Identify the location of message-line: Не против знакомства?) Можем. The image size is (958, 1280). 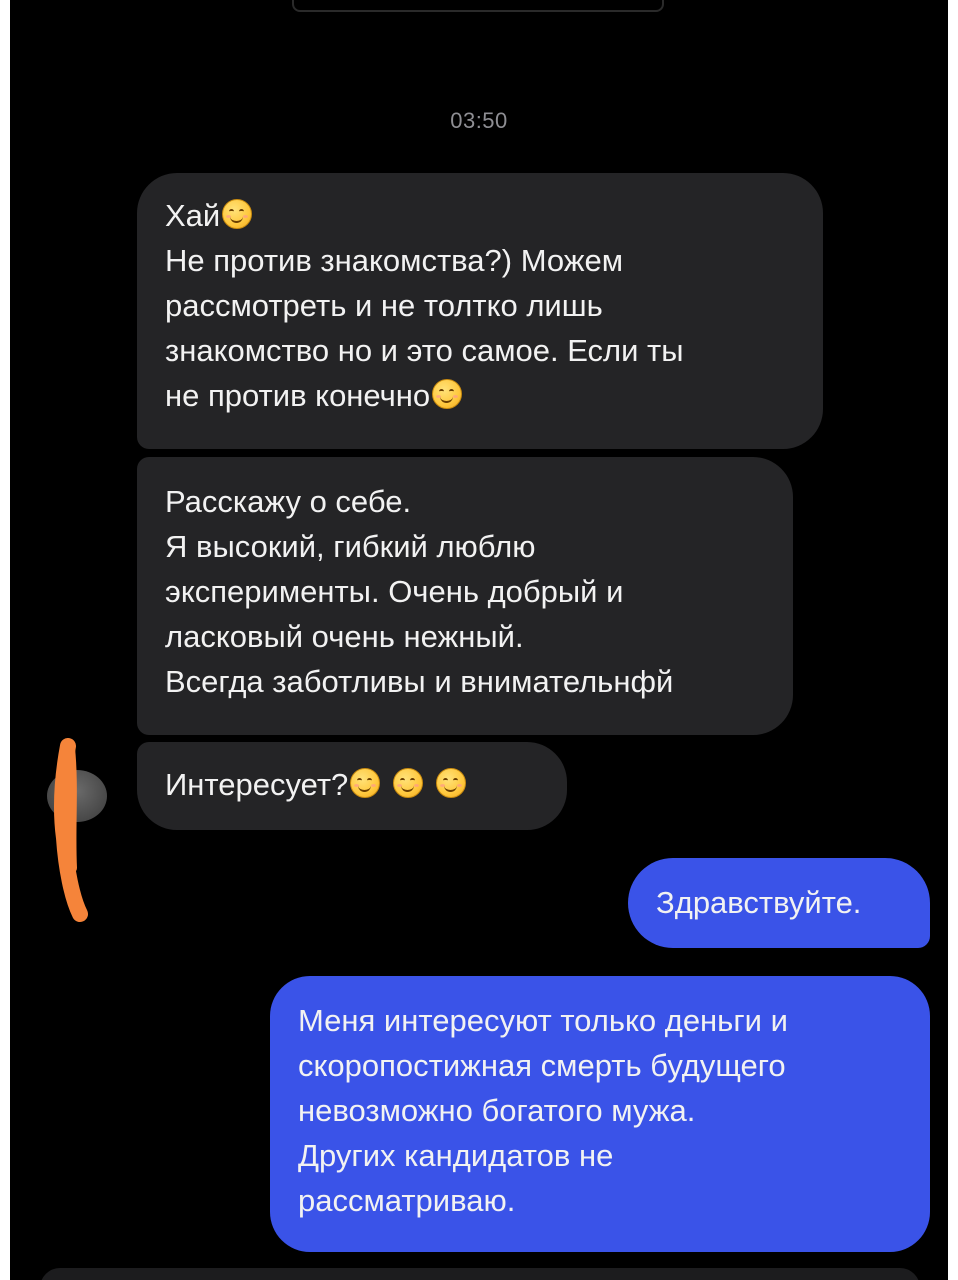
(394, 260).